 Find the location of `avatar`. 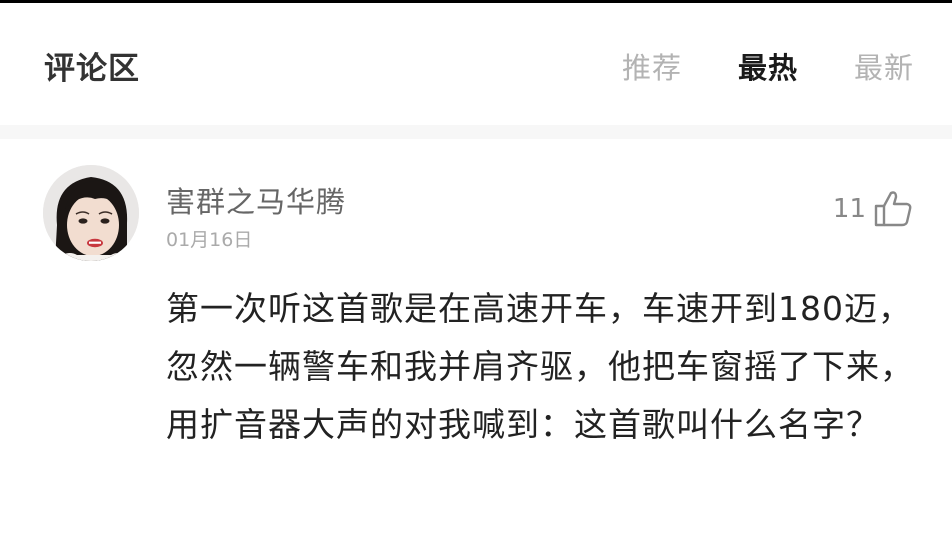

avatar is located at coordinates (91, 213).